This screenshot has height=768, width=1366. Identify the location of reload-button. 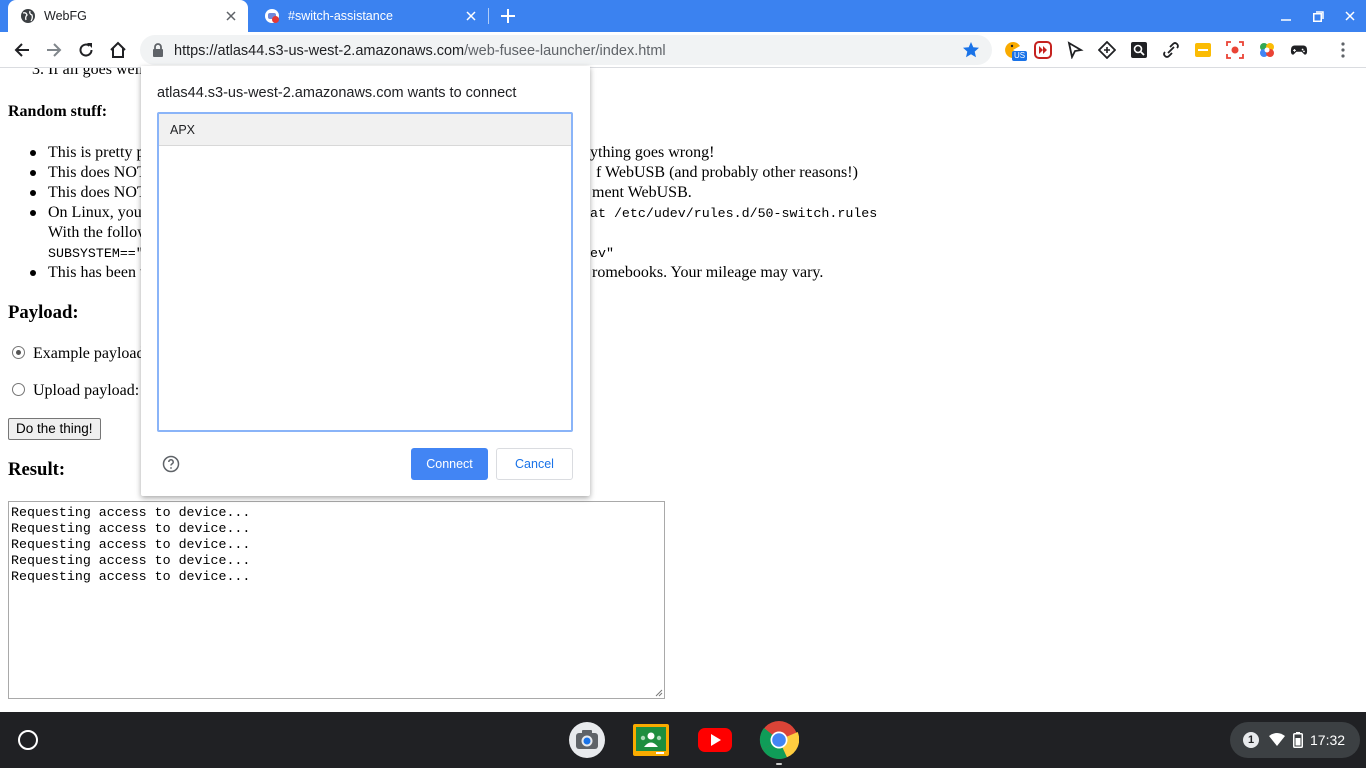
(86, 50).